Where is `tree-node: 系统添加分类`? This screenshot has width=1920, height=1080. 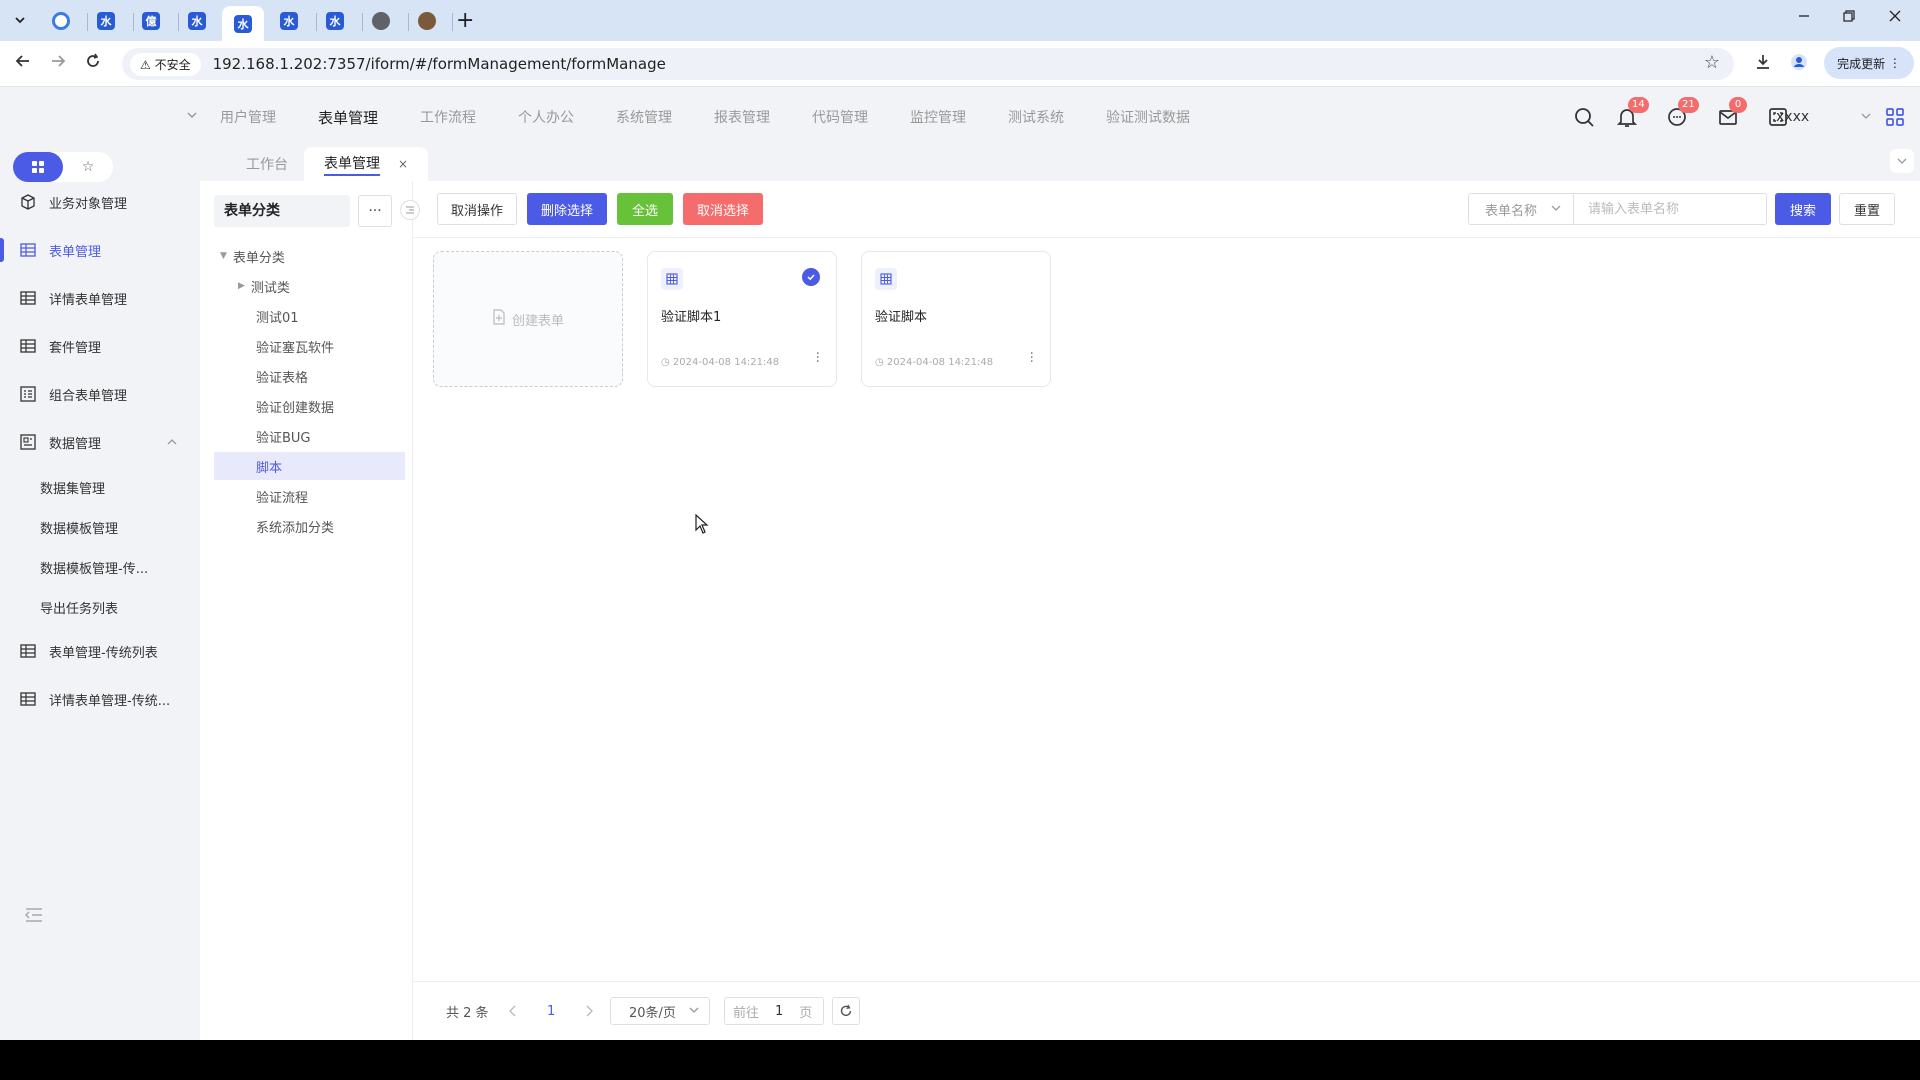 tree-node: 系统添加分类 is located at coordinates (309, 526).